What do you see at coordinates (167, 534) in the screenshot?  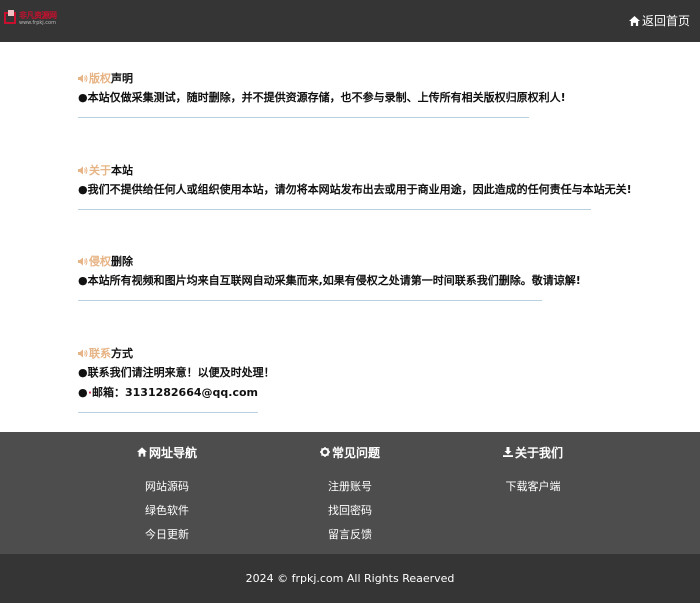 I see `footer-link-today-updates: 今日更新` at bounding box center [167, 534].